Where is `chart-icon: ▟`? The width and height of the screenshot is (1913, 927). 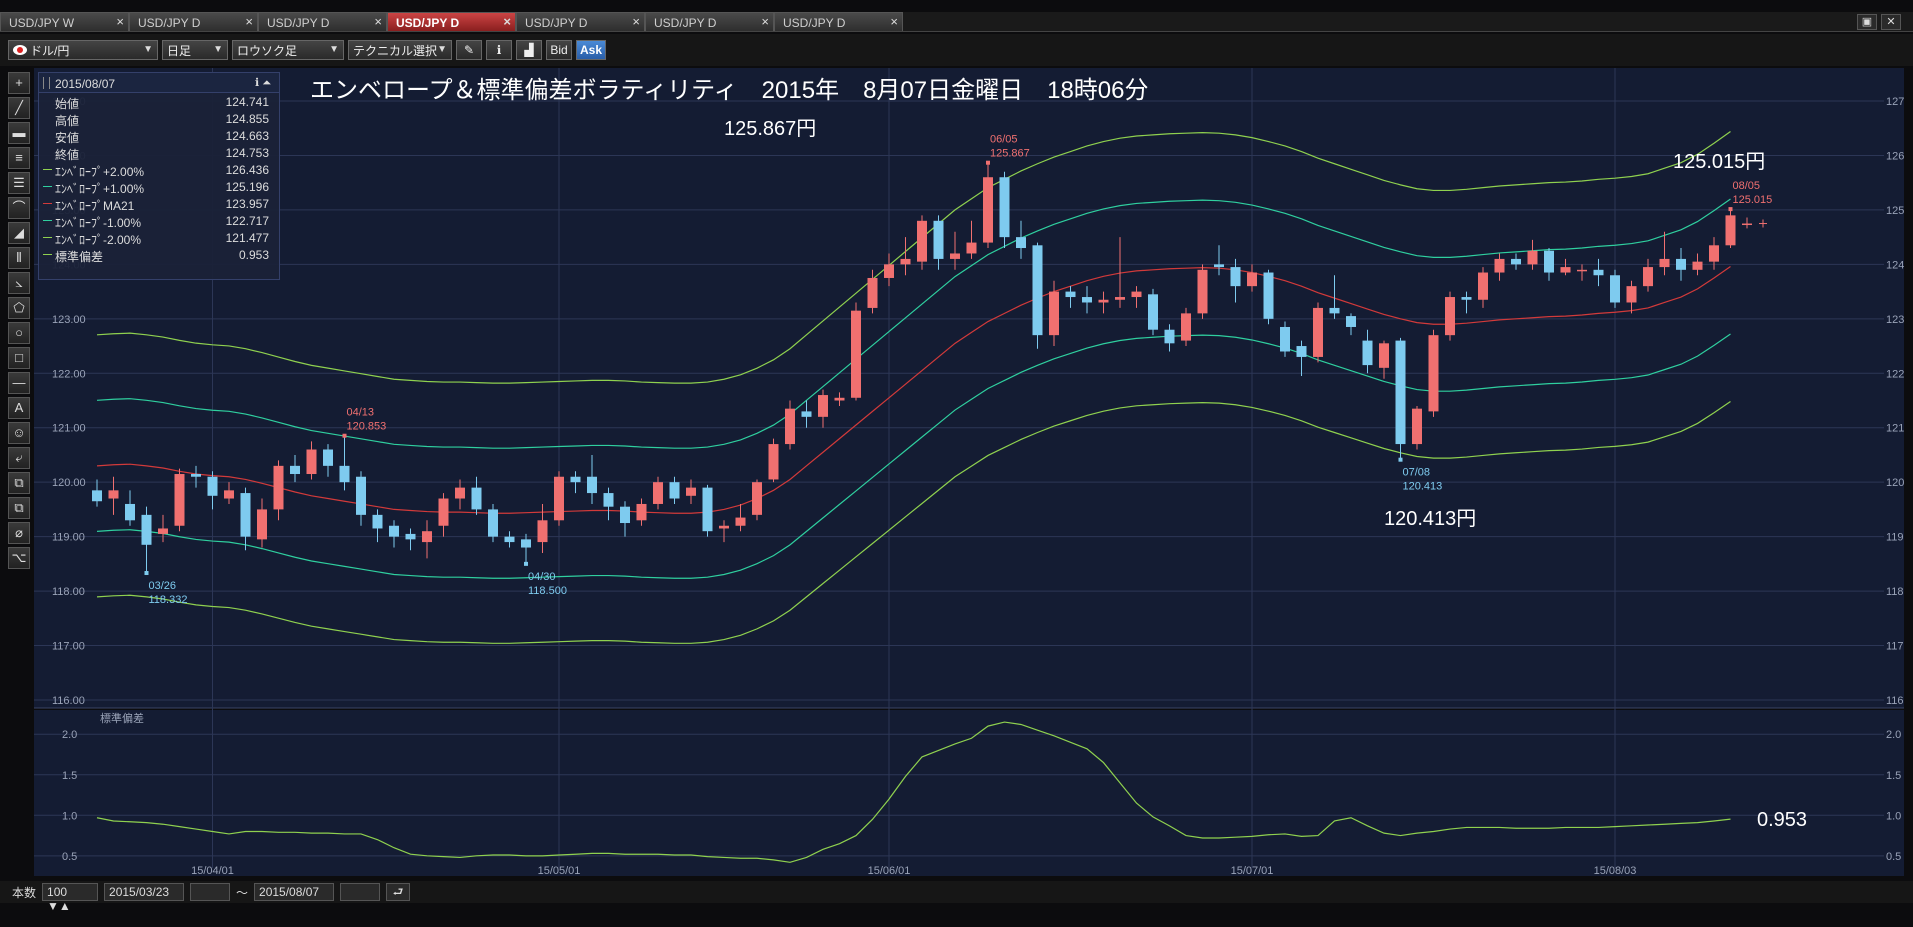
chart-icon: ▟ is located at coordinates (529, 50).